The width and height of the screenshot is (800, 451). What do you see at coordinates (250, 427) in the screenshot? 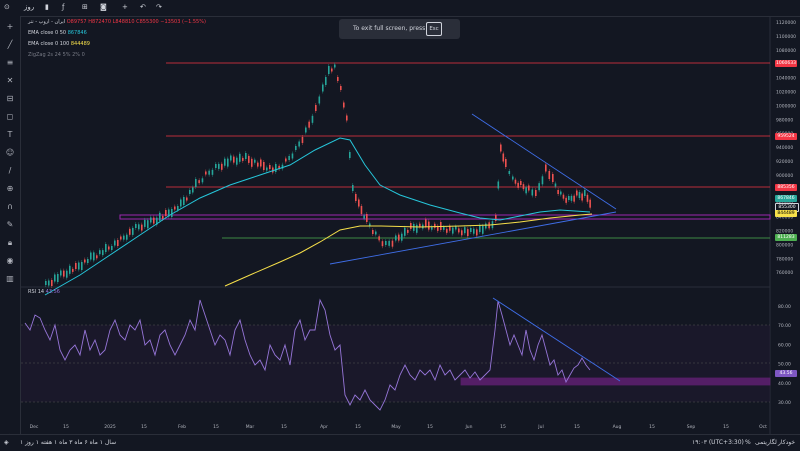
I see `time-axis-label: Mar` at bounding box center [250, 427].